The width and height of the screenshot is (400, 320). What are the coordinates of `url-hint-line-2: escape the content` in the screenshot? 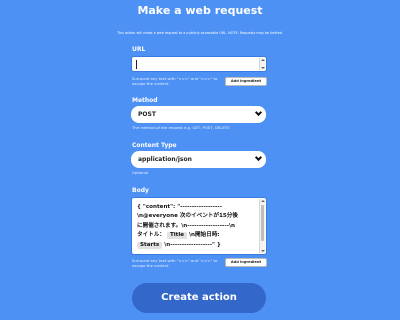 It's located at (150, 83).